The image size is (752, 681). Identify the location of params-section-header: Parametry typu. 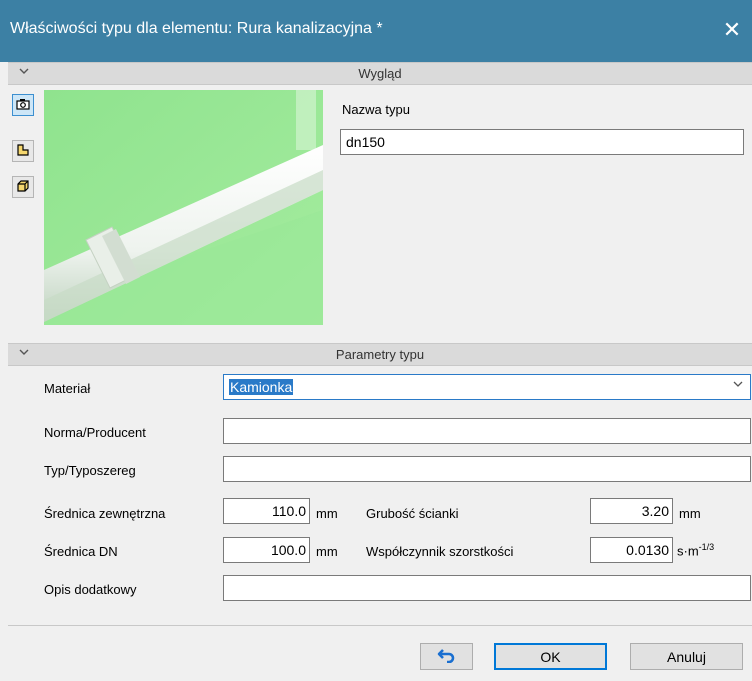
(380, 354).